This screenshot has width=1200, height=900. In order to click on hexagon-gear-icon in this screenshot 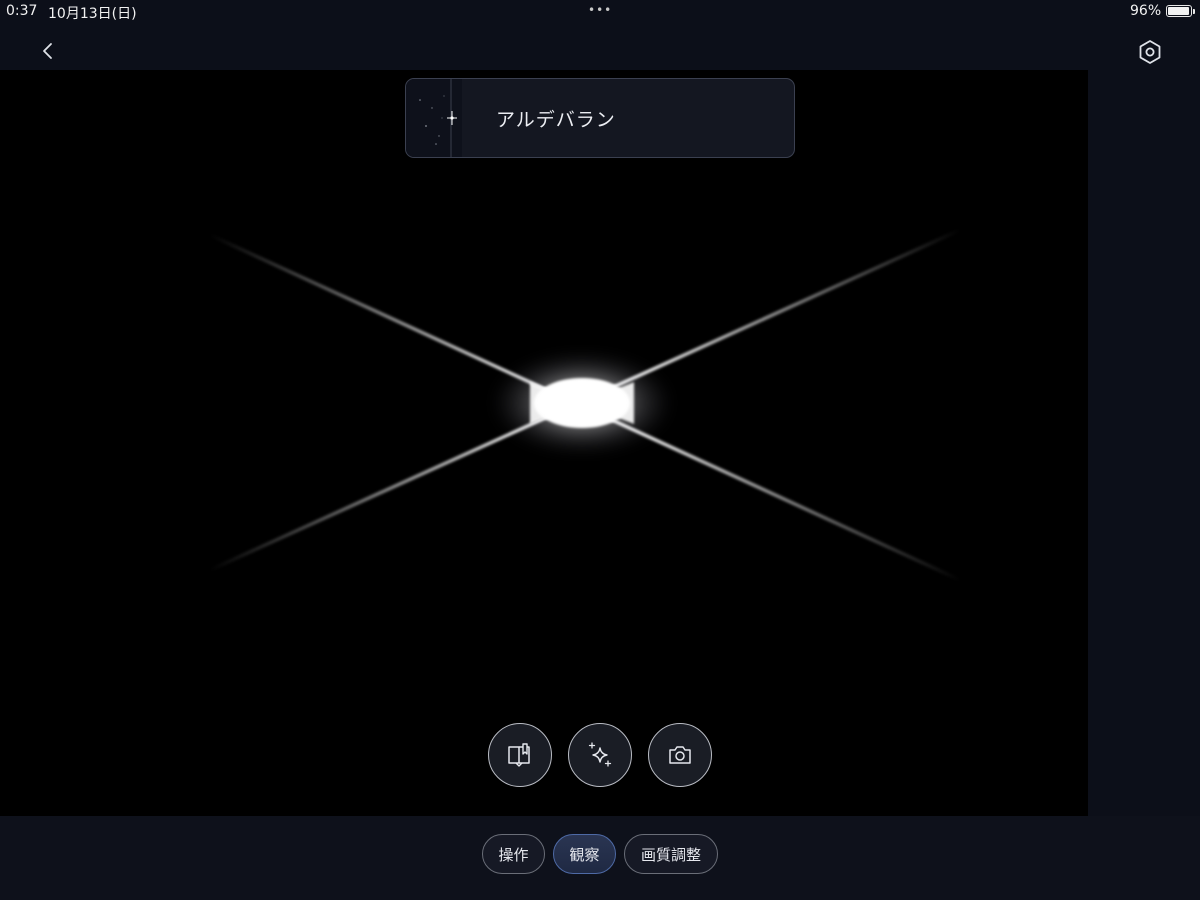, I will do `click(1150, 52)`.